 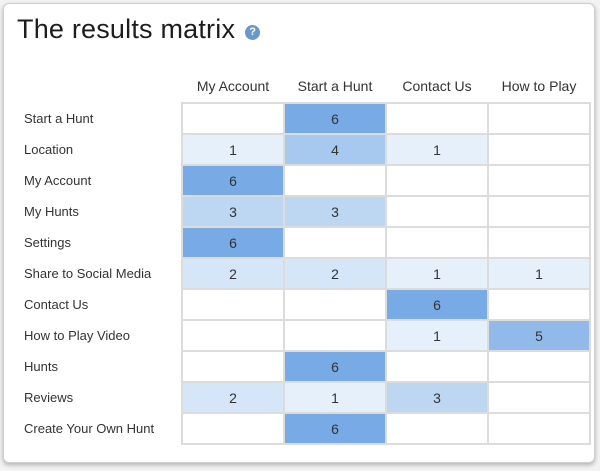 What do you see at coordinates (58, 180) in the screenshot?
I see `row-label: My Account` at bounding box center [58, 180].